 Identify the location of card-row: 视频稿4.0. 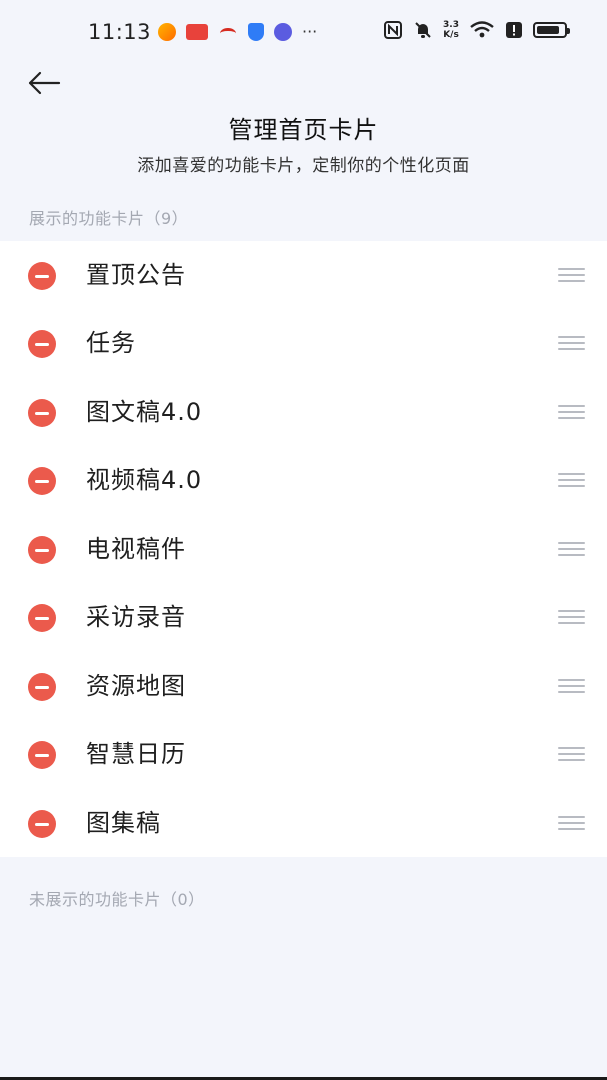
(303, 480).